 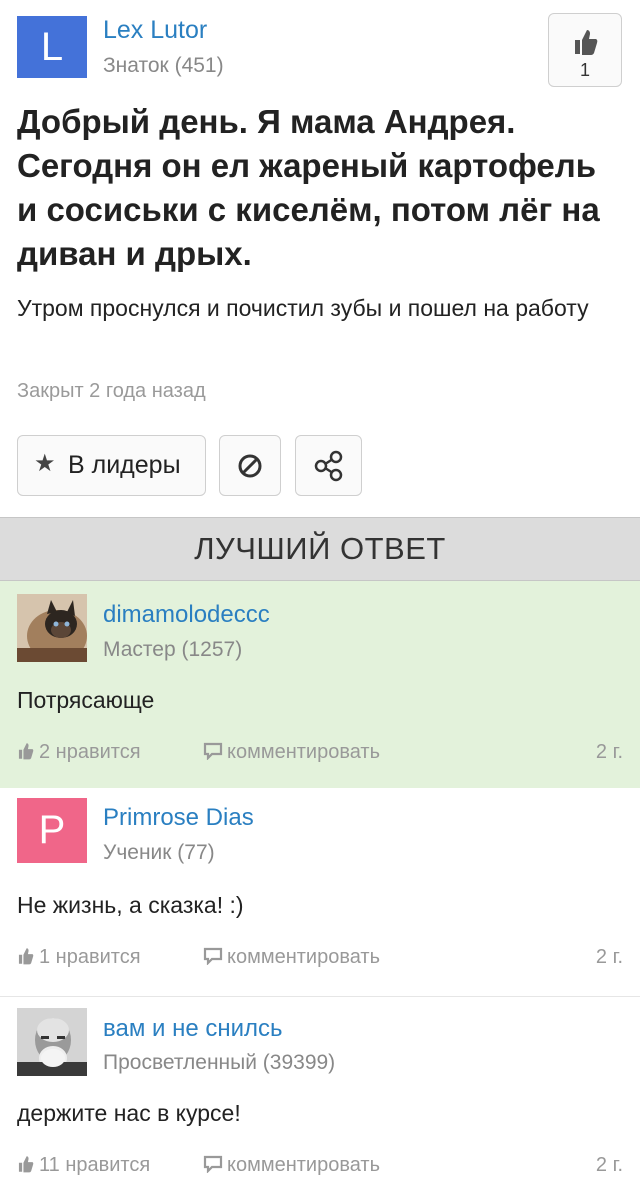 I want to click on like-button: 1, so click(x=585, y=50).